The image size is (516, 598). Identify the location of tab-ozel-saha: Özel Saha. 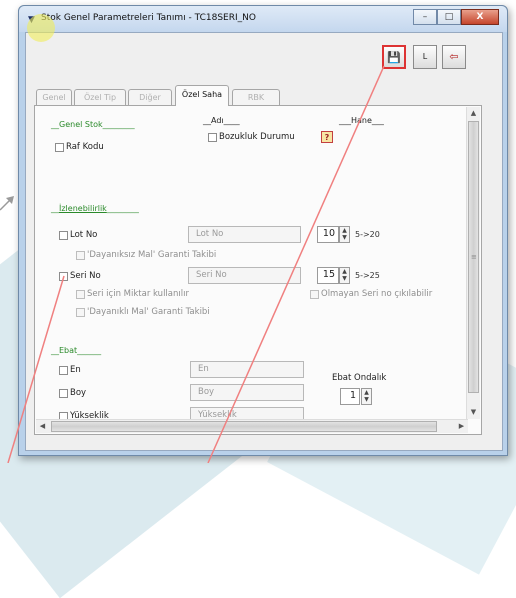
(202, 95).